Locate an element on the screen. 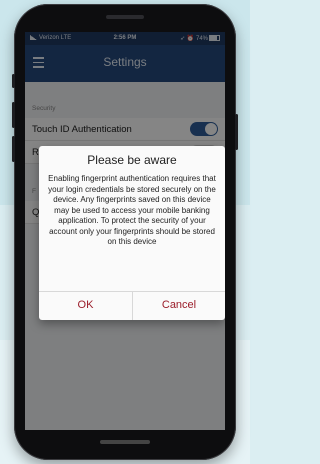  home-indicator is located at coordinates (125, 442).